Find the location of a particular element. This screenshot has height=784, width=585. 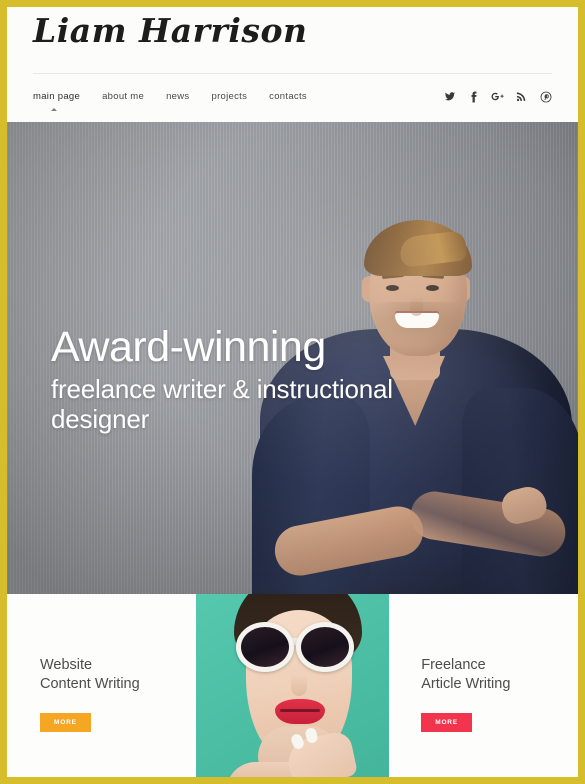

google-plus-icon is located at coordinates (497, 96).